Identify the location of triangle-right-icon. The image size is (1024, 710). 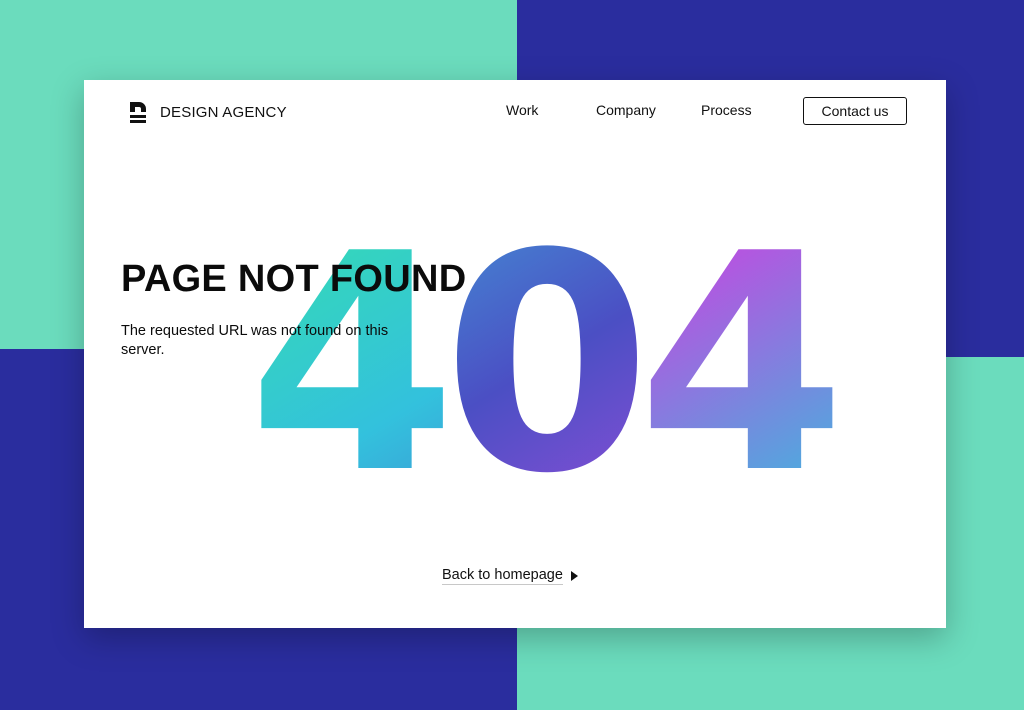
(574, 576).